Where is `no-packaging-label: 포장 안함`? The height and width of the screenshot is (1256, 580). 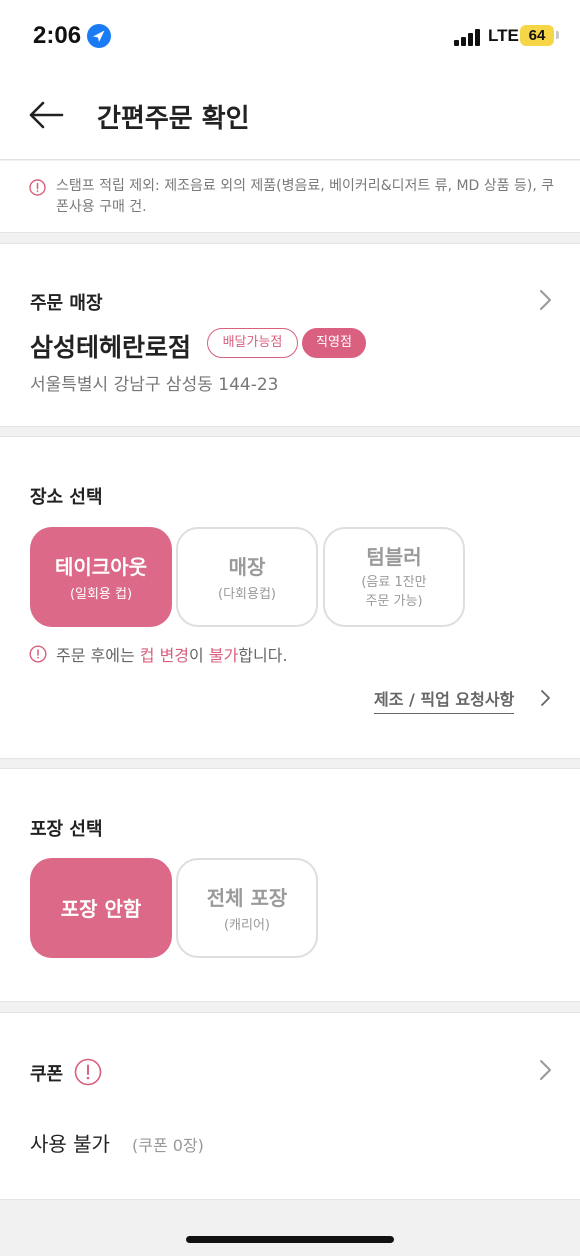 no-packaging-label: 포장 안함 is located at coordinates (101, 909).